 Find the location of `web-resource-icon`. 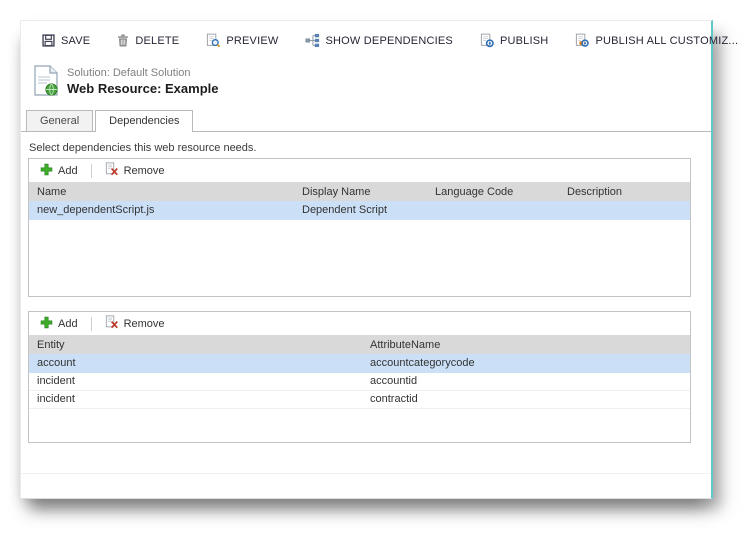

web-resource-icon is located at coordinates (46, 83).